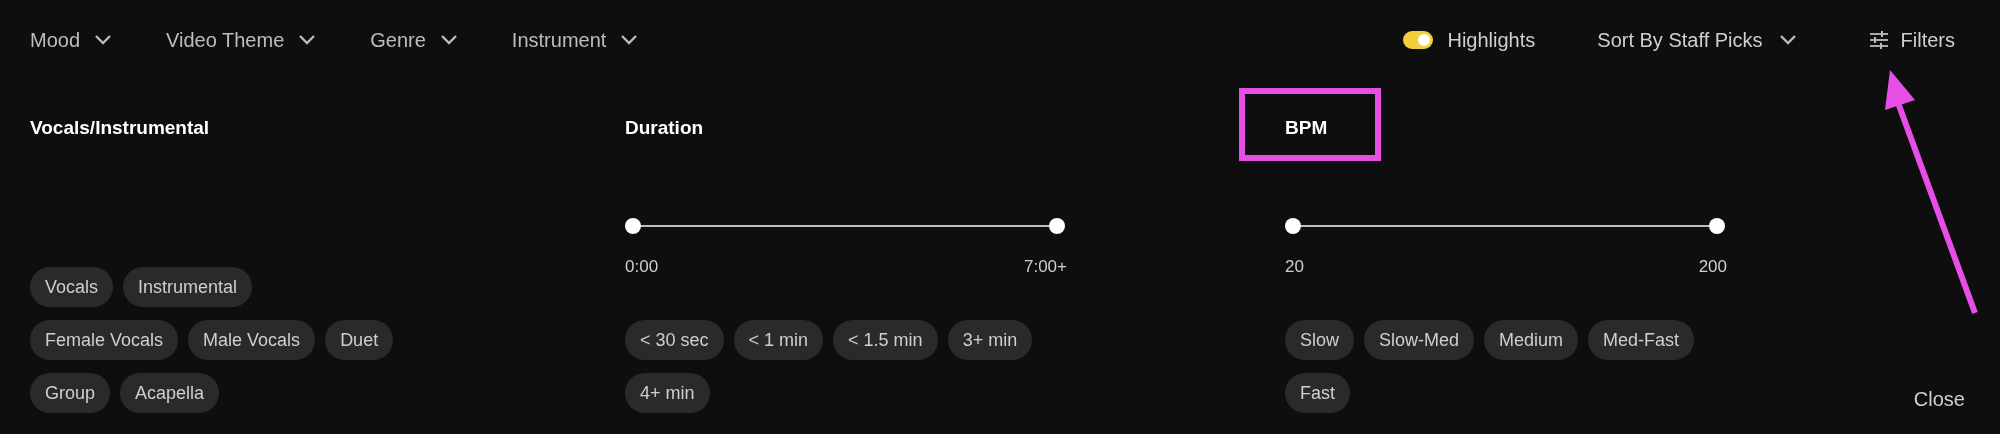  I want to click on filter-chip: Medium, so click(1531, 340).